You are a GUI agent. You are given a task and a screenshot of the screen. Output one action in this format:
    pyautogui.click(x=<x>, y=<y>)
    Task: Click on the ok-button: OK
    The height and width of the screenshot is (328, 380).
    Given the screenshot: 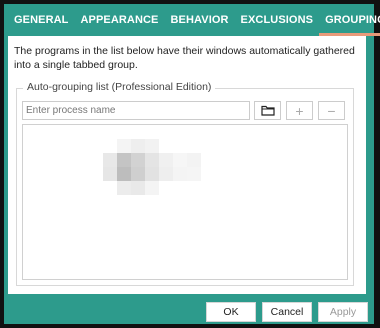 What is the action you would take?
    pyautogui.click(x=231, y=312)
    